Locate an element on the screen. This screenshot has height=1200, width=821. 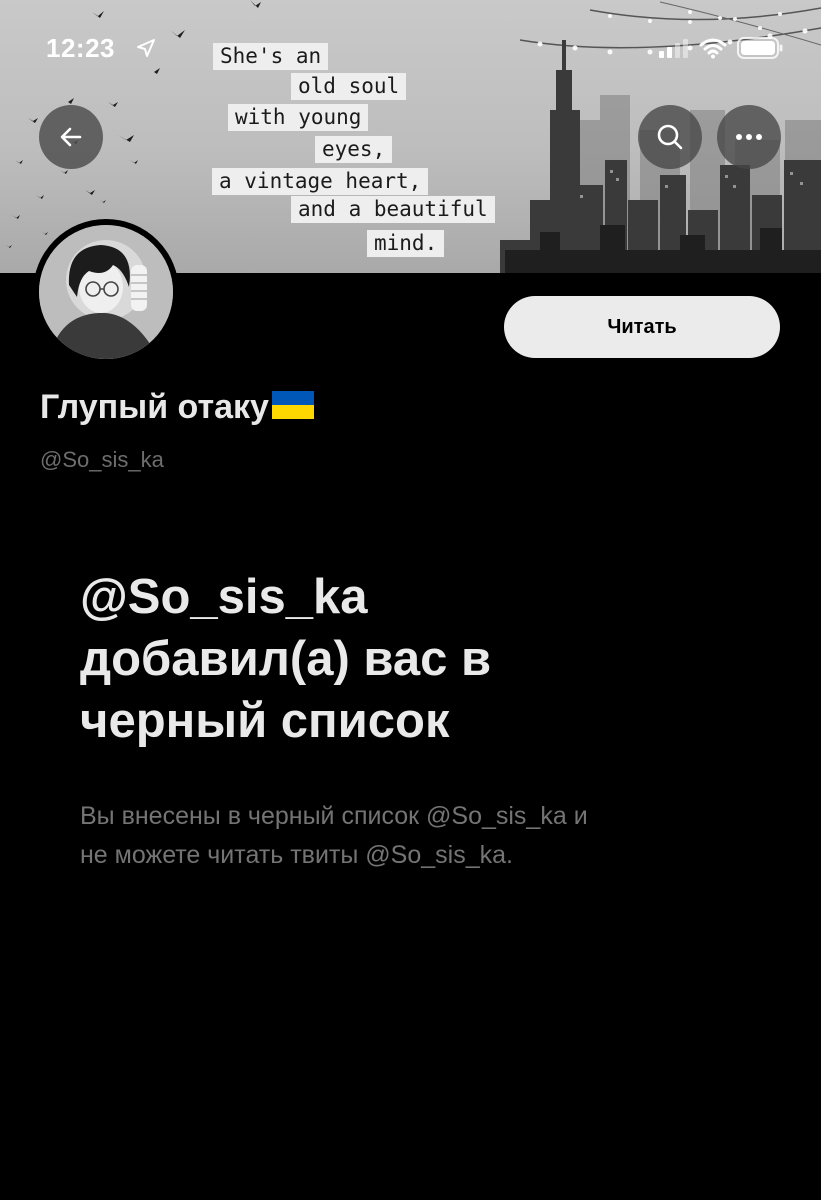
follow-button: Читать is located at coordinates (642, 327).